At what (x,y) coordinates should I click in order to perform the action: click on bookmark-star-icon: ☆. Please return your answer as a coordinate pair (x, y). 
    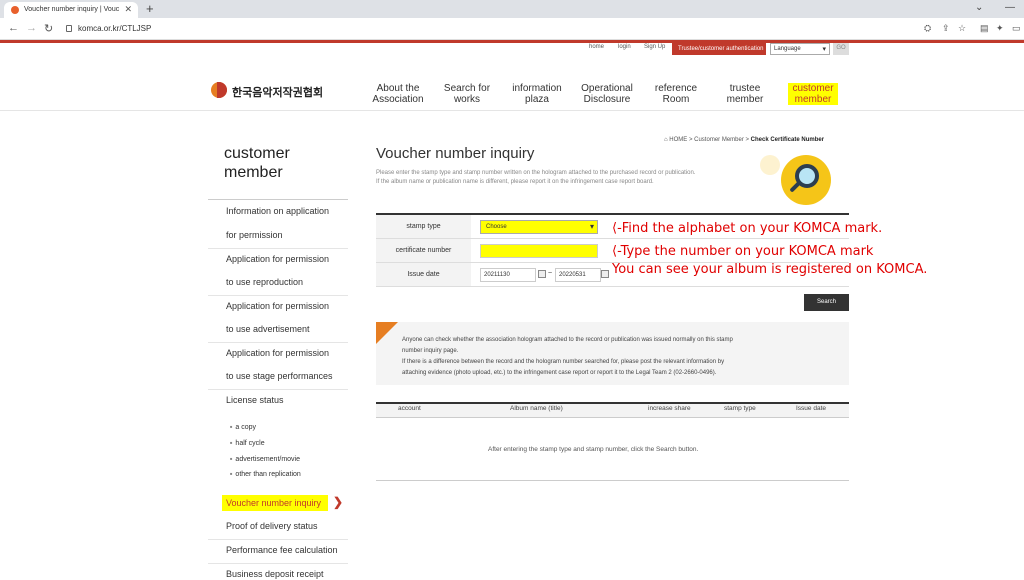
    Looking at the image, I should click on (962, 28).